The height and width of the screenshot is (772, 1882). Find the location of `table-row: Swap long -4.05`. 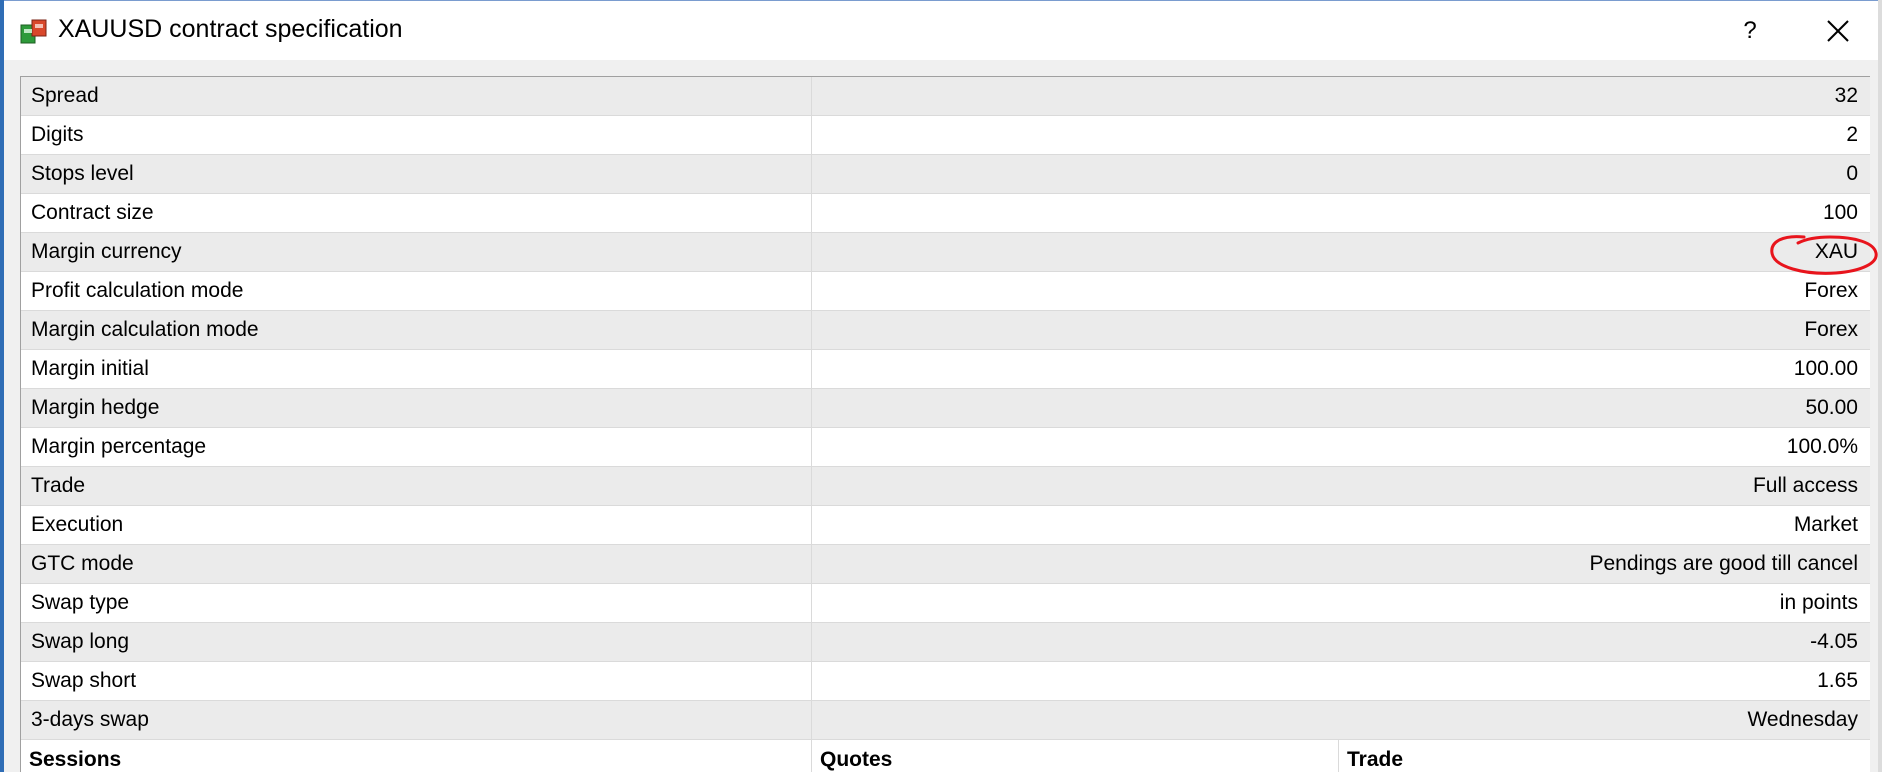

table-row: Swap long -4.05 is located at coordinates (945, 642).